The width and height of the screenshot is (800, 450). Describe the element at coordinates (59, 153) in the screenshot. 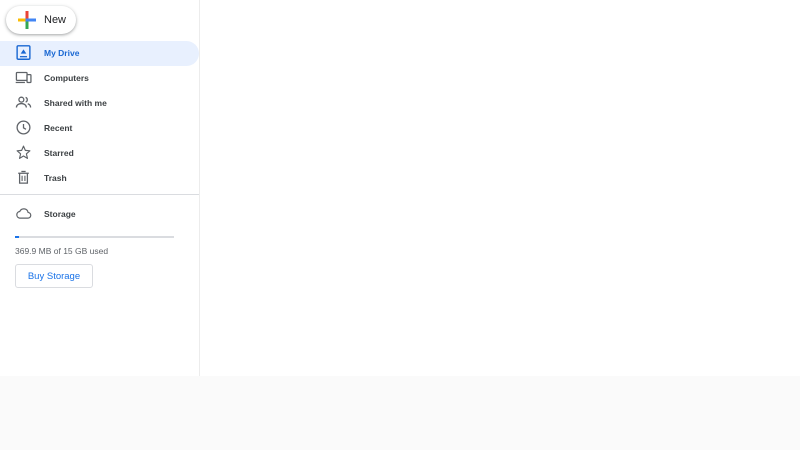

I see `sidebar-item-label: Starred` at that location.